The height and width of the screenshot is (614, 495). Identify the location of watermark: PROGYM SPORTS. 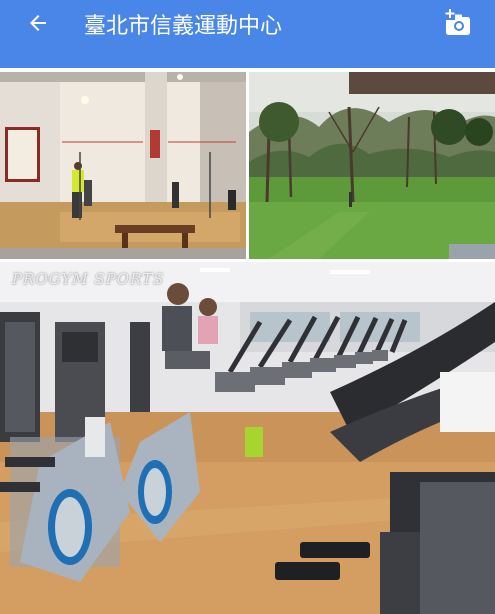
(88, 279).